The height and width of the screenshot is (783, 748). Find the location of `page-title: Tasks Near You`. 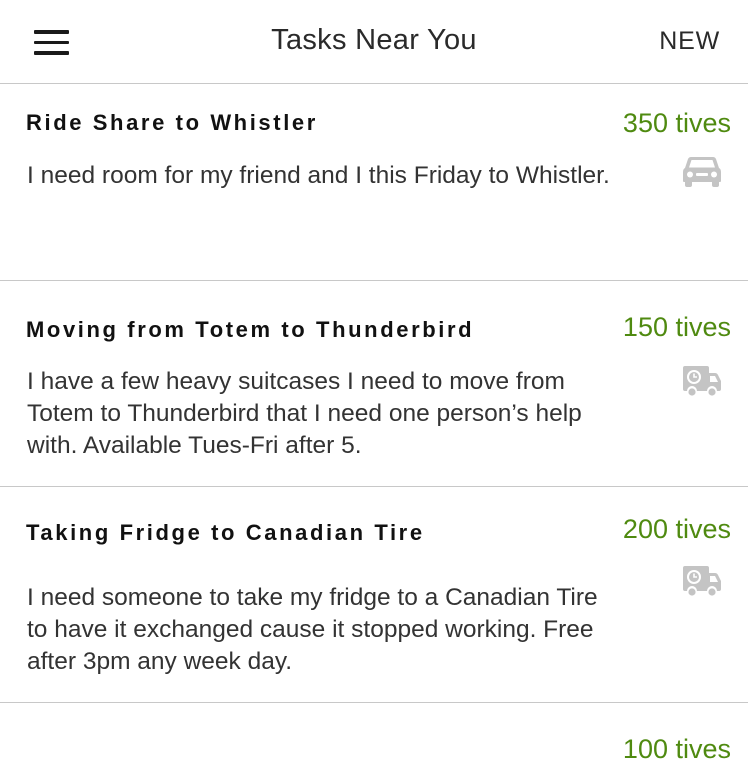

page-title: Tasks Near You is located at coordinates (374, 40).